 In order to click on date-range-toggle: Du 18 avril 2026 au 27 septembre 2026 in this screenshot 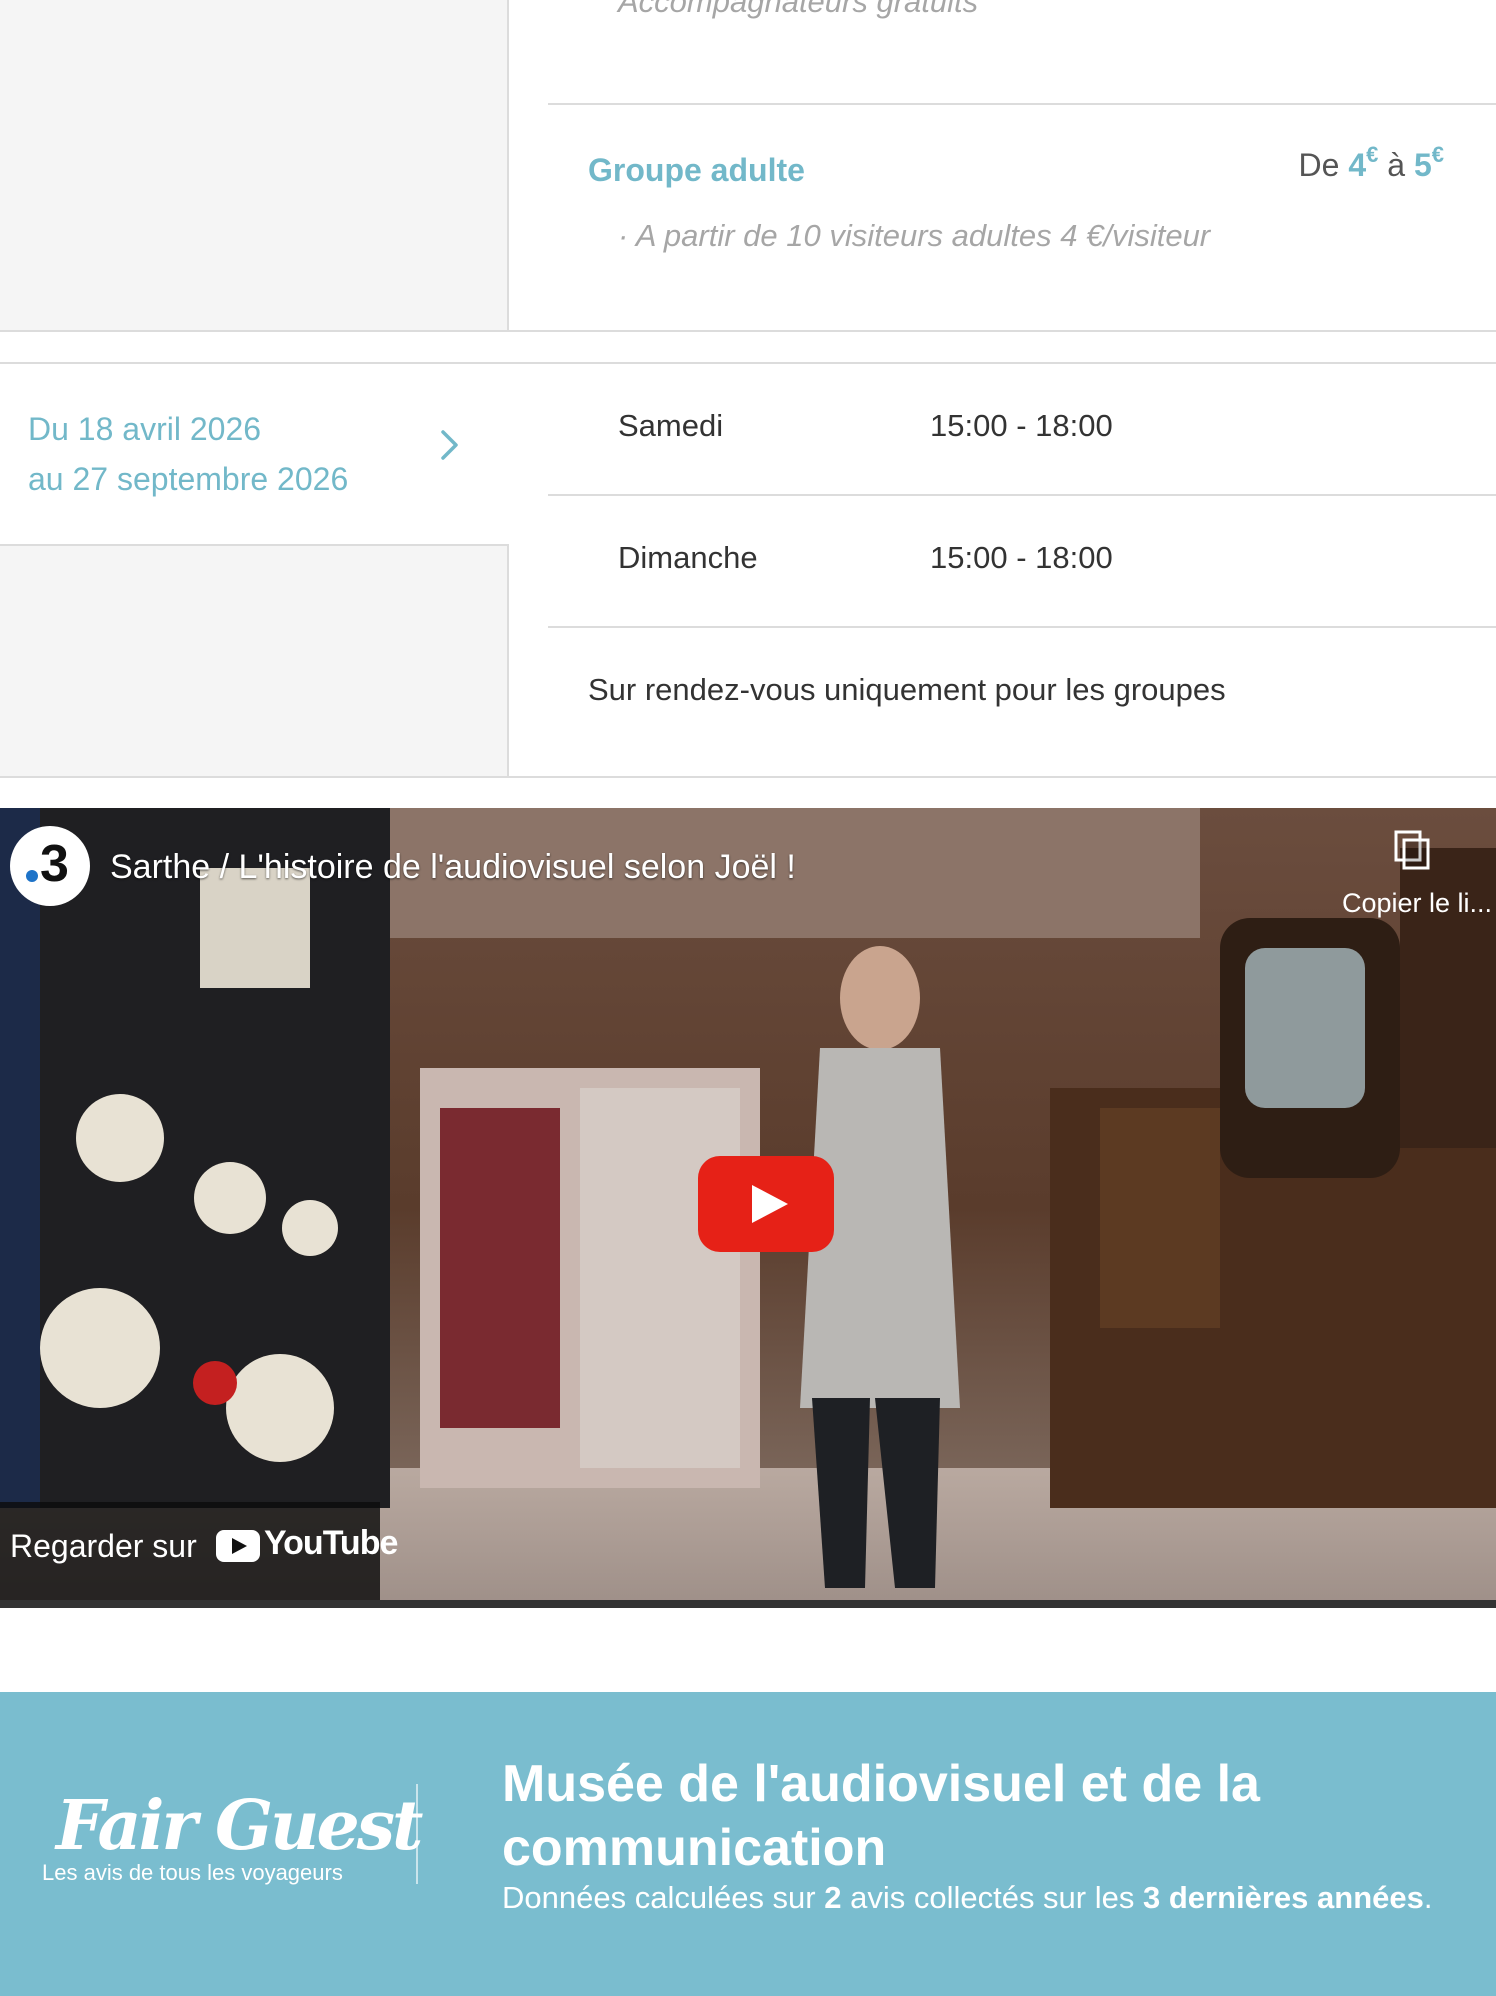, I will do `click(188, 454)`.